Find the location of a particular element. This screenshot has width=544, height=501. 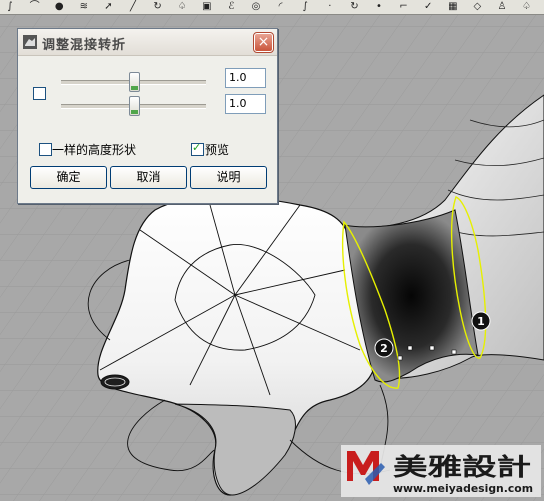

dialog-title: 调整混接转折 is located at coordinates (84, 45).